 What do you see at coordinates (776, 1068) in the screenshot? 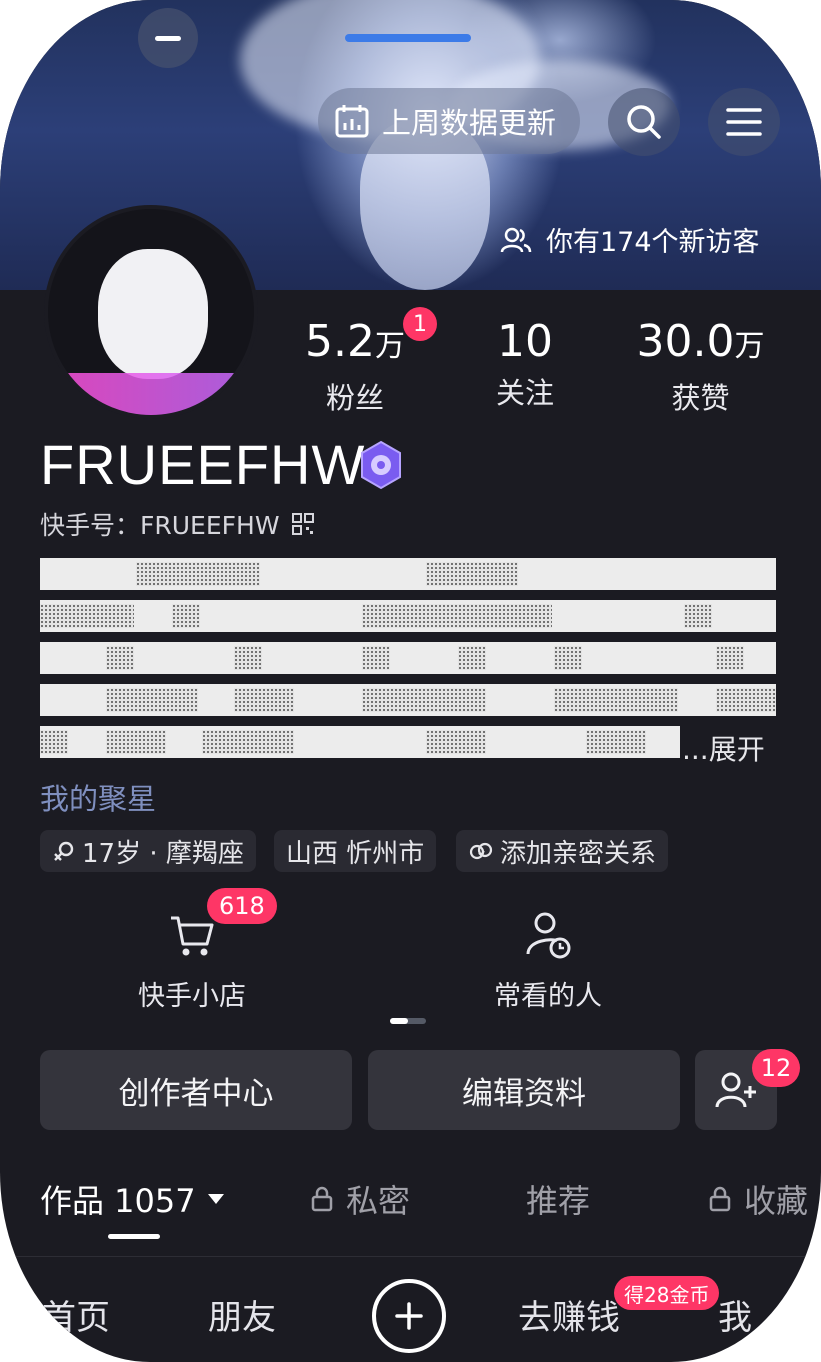
I see `add-friend-badge: 12` at bounding box center [776, 1068].